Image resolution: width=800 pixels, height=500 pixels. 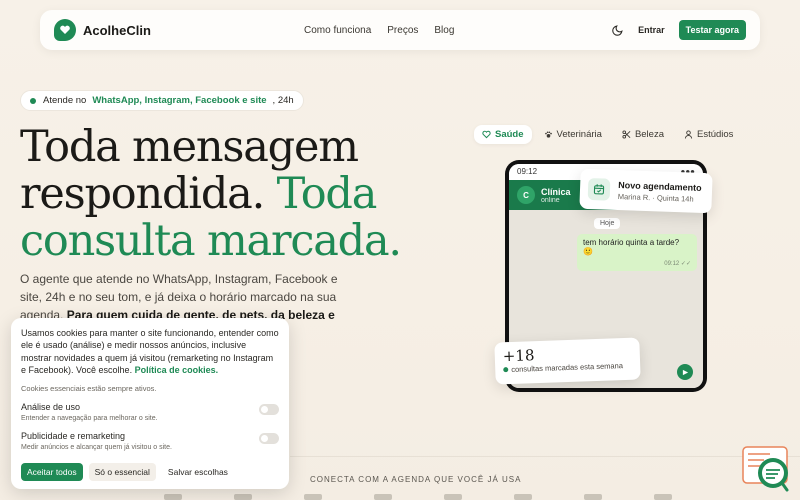 What do you see at coordinates (526, 195) in the screenshot?
I see `avatar: C` at bounding box center [526, 195].